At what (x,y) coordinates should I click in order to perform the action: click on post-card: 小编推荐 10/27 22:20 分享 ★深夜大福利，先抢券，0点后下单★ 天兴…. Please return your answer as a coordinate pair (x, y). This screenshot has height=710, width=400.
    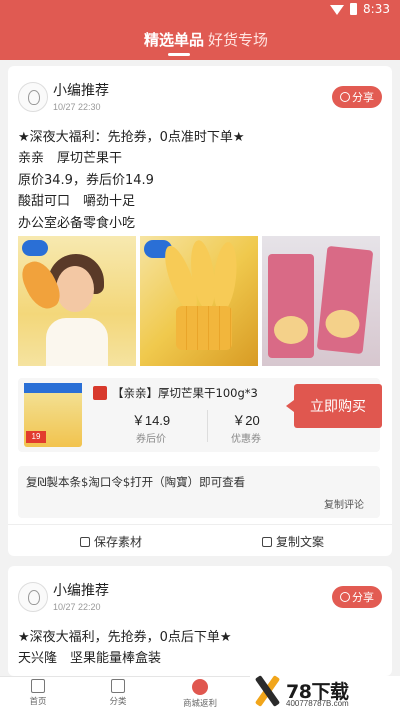
    Looking at the image, I should click on (200, 621).